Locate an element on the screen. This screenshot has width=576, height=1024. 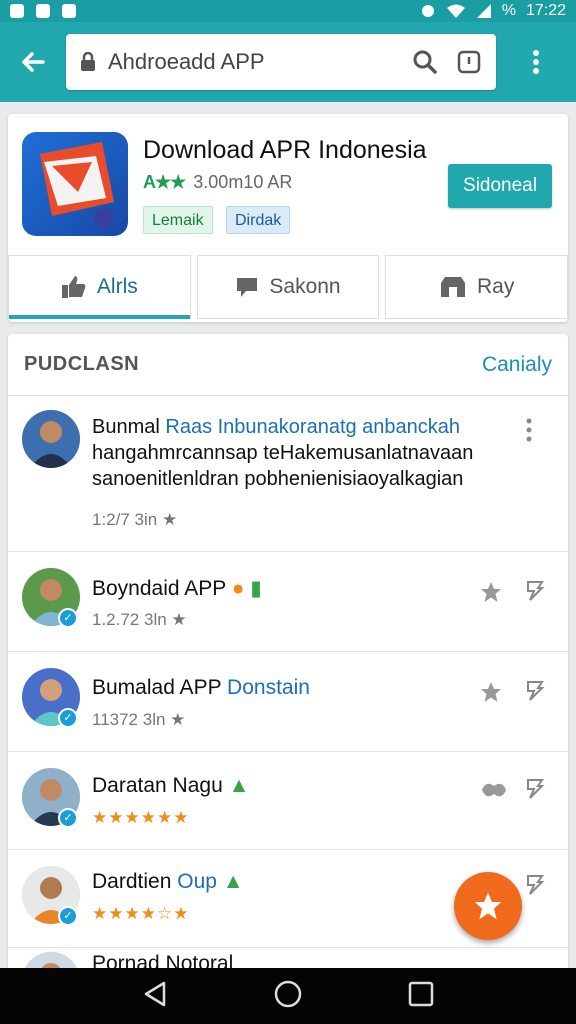
list-header: PUDCLASN Canialy is located at coordinates (288, 365).